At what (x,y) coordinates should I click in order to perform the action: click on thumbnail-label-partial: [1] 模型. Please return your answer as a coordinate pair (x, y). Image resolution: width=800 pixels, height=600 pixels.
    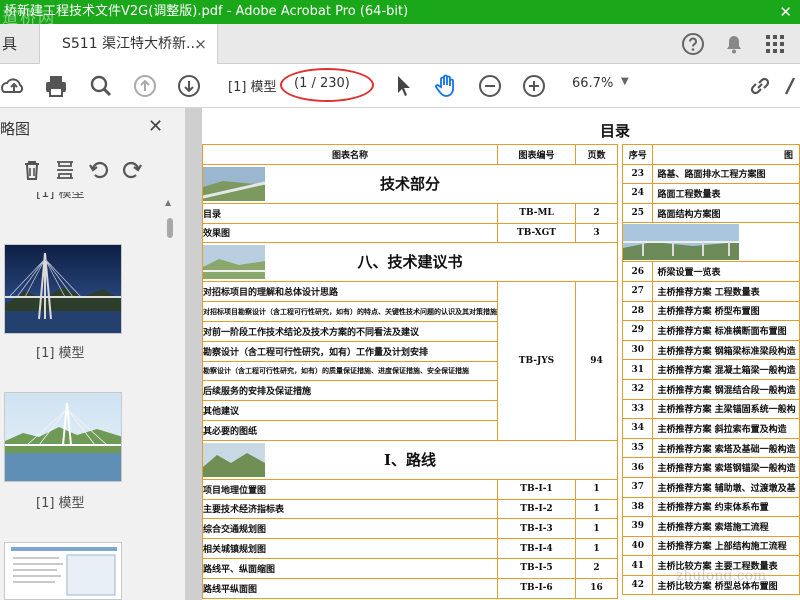
    Looking at the image, I should click on (60, 196).